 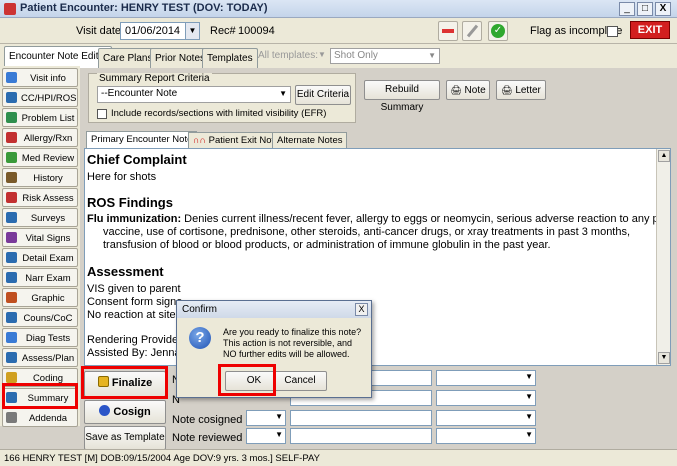 I want to click on sidebar-item-problem-list: Problem List, so click(x=40, y=117).